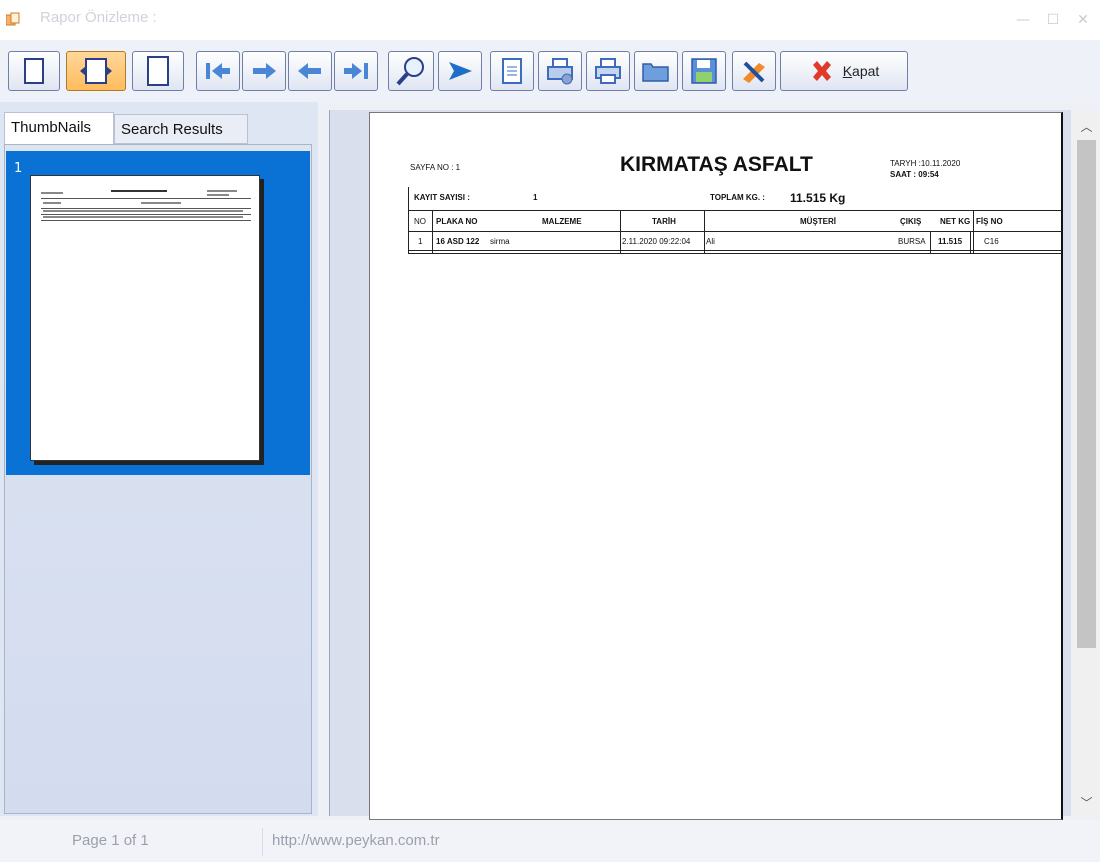  I want to click on total-weight-value: 11.515 Kg, so click(818, 198).